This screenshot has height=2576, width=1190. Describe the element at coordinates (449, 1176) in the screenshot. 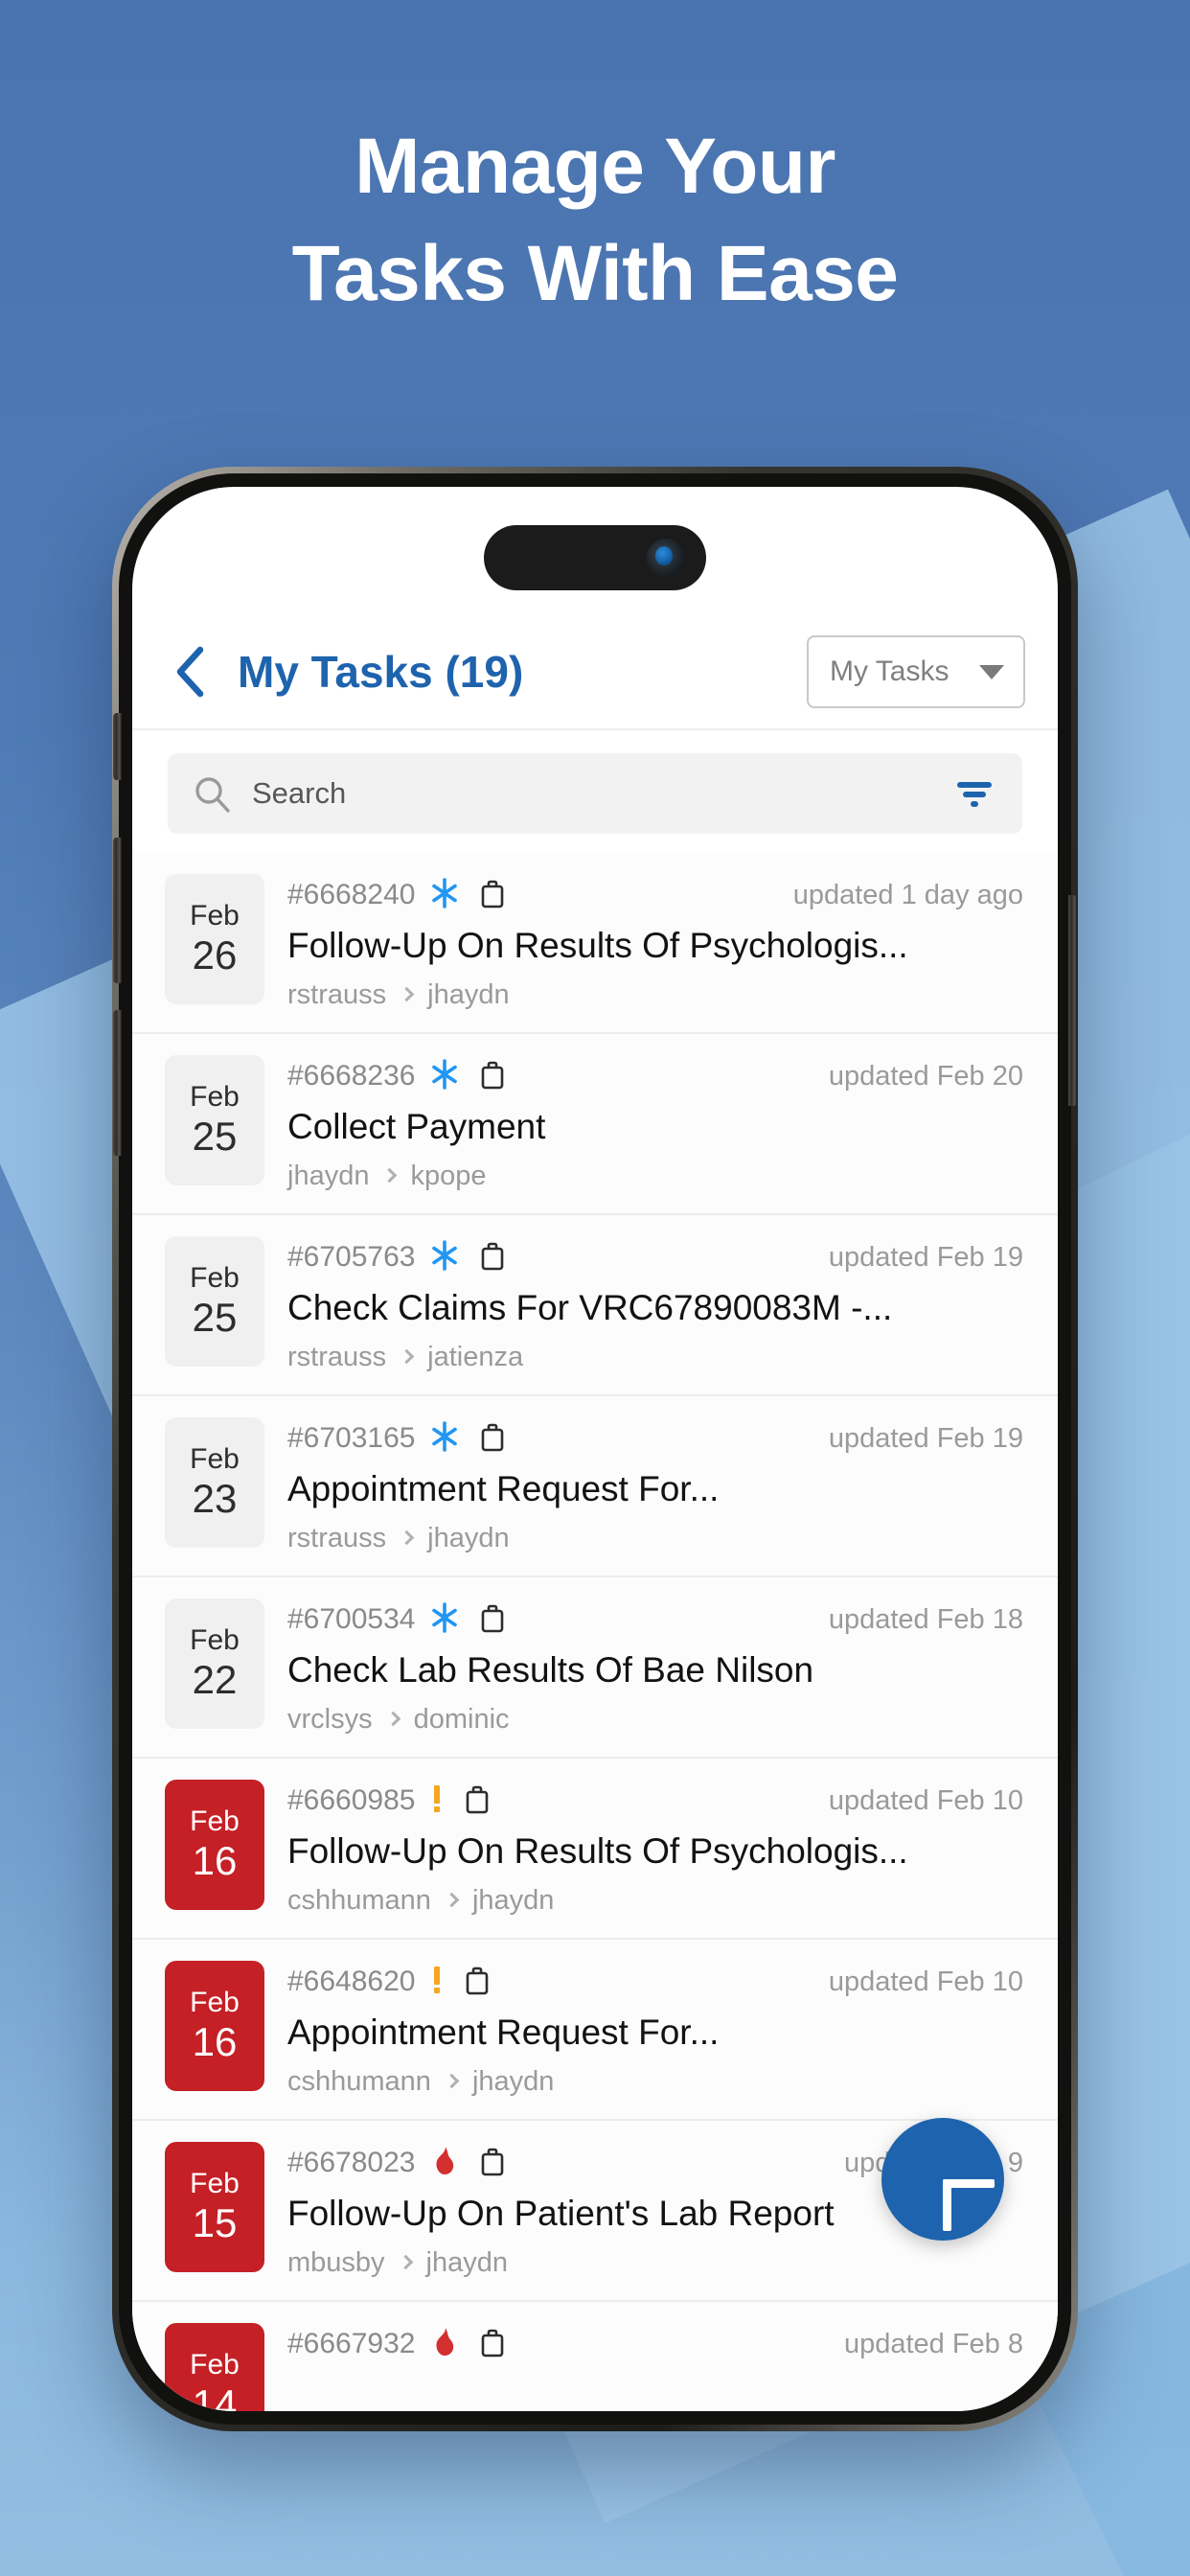

I see `task-to-user: kpope` at that location.